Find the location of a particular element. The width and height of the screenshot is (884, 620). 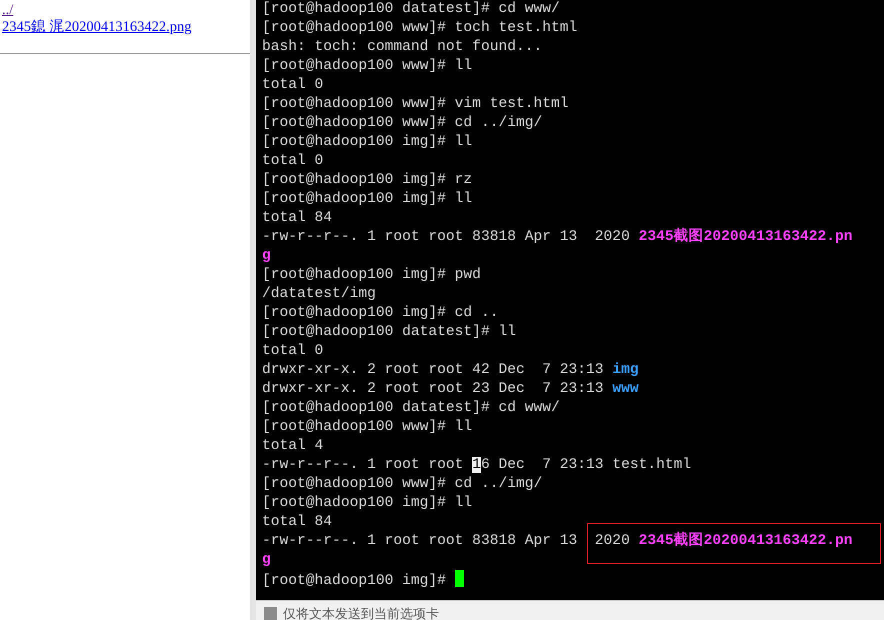

terminal-text: total 4 is located at coordinates (293, 446).